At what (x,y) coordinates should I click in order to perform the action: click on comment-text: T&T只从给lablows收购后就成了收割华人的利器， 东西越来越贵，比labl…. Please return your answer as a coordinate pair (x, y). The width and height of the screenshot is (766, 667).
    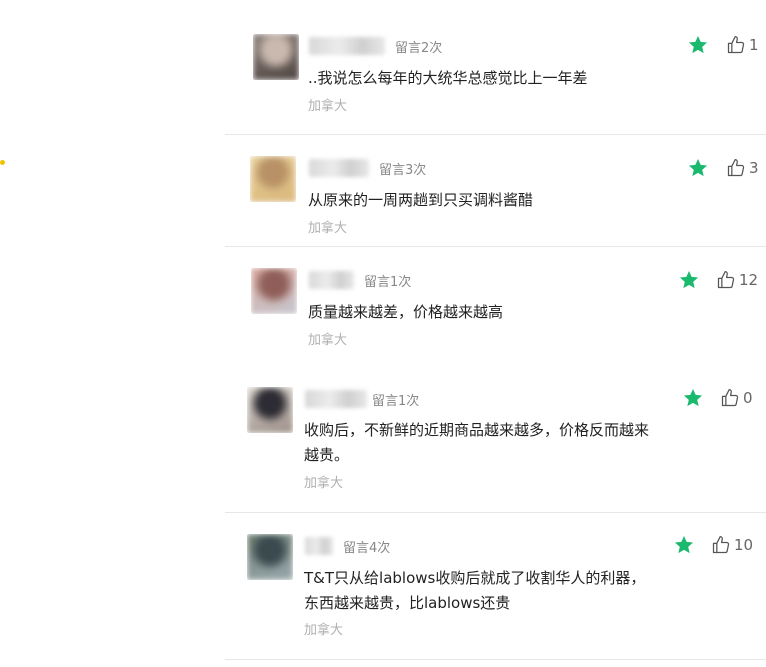
    Looking at the image, I should click on (475, 590).